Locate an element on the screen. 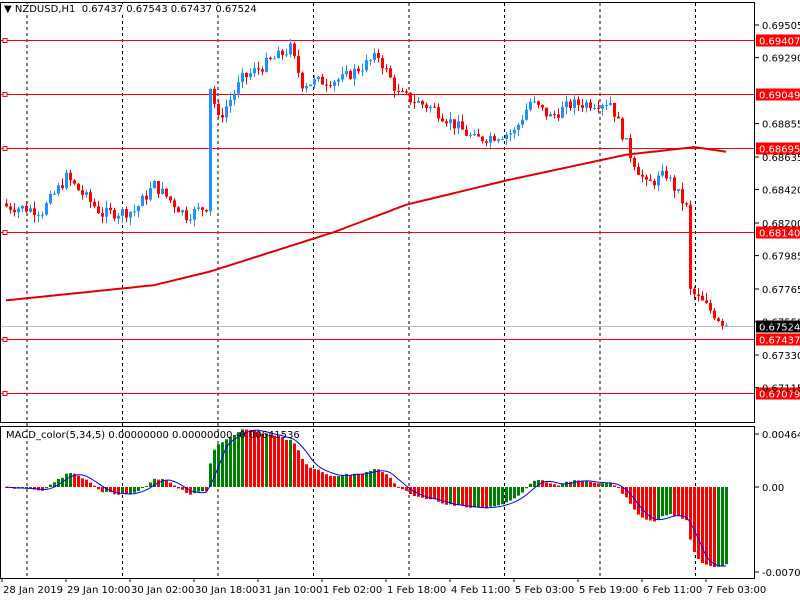  level-price-label: 0.68140 is located at coordinates (779, 234).